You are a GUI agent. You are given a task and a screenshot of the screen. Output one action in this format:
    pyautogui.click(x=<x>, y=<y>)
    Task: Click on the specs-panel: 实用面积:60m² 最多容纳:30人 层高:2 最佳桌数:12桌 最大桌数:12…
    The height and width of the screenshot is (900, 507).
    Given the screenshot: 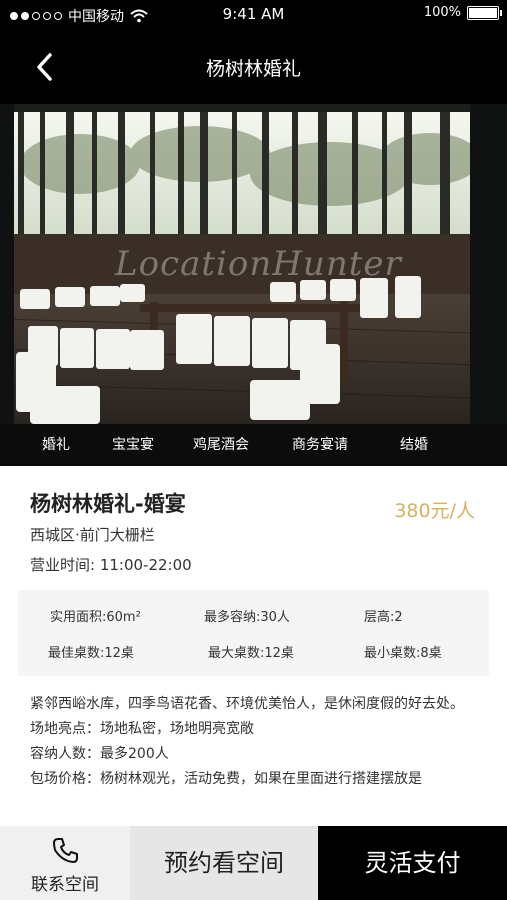 What is the action you would take?
    pyautogui.click(x=253, y=633)
    